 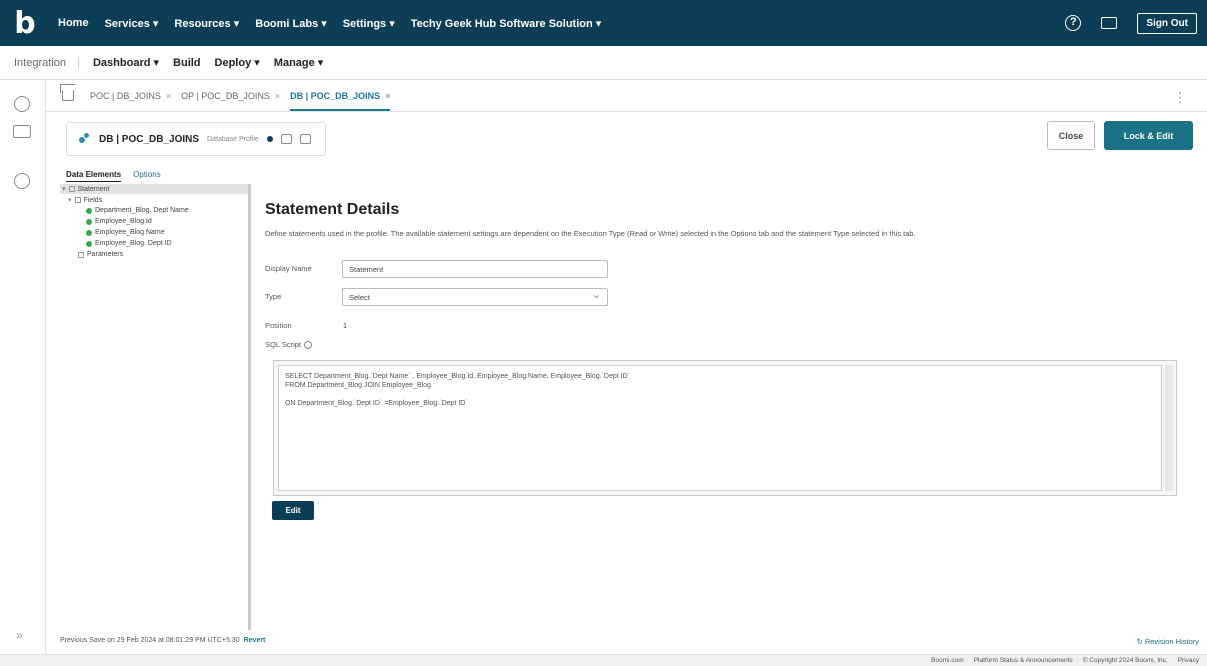 What do you see at coordinates (25, 23) in the screenshot?
I see `boomi-logo: b` at bounding box center [25, 23].